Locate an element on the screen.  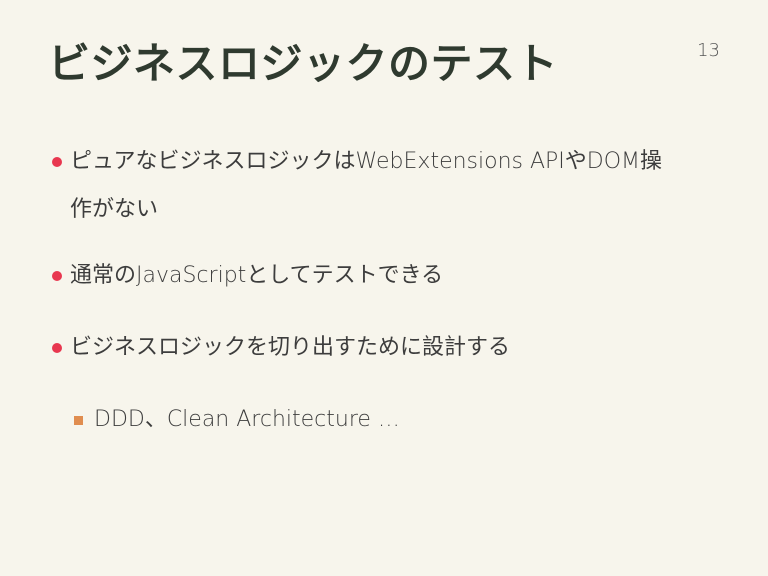
bullet-item-webextensions: ピュアなビジネスロジックはWebExtensions APIやDOM操作がない is located at coordinates (362, 186).